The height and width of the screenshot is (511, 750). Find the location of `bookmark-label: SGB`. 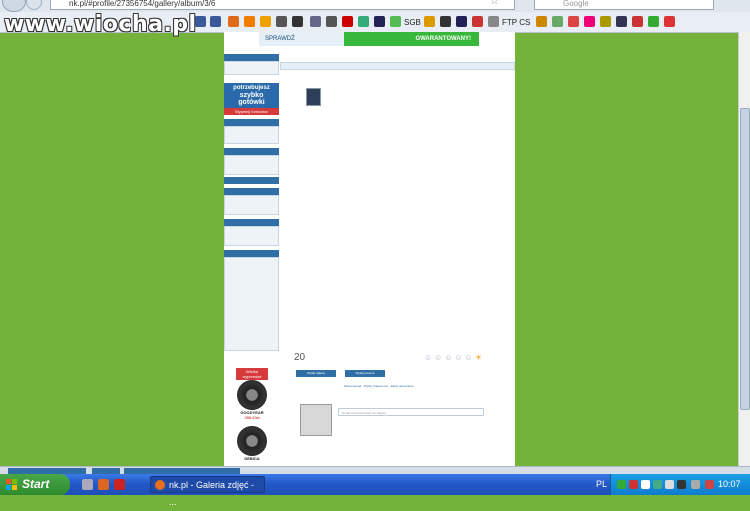

bookmark-label: SGB is located at coordinates (412, 22).